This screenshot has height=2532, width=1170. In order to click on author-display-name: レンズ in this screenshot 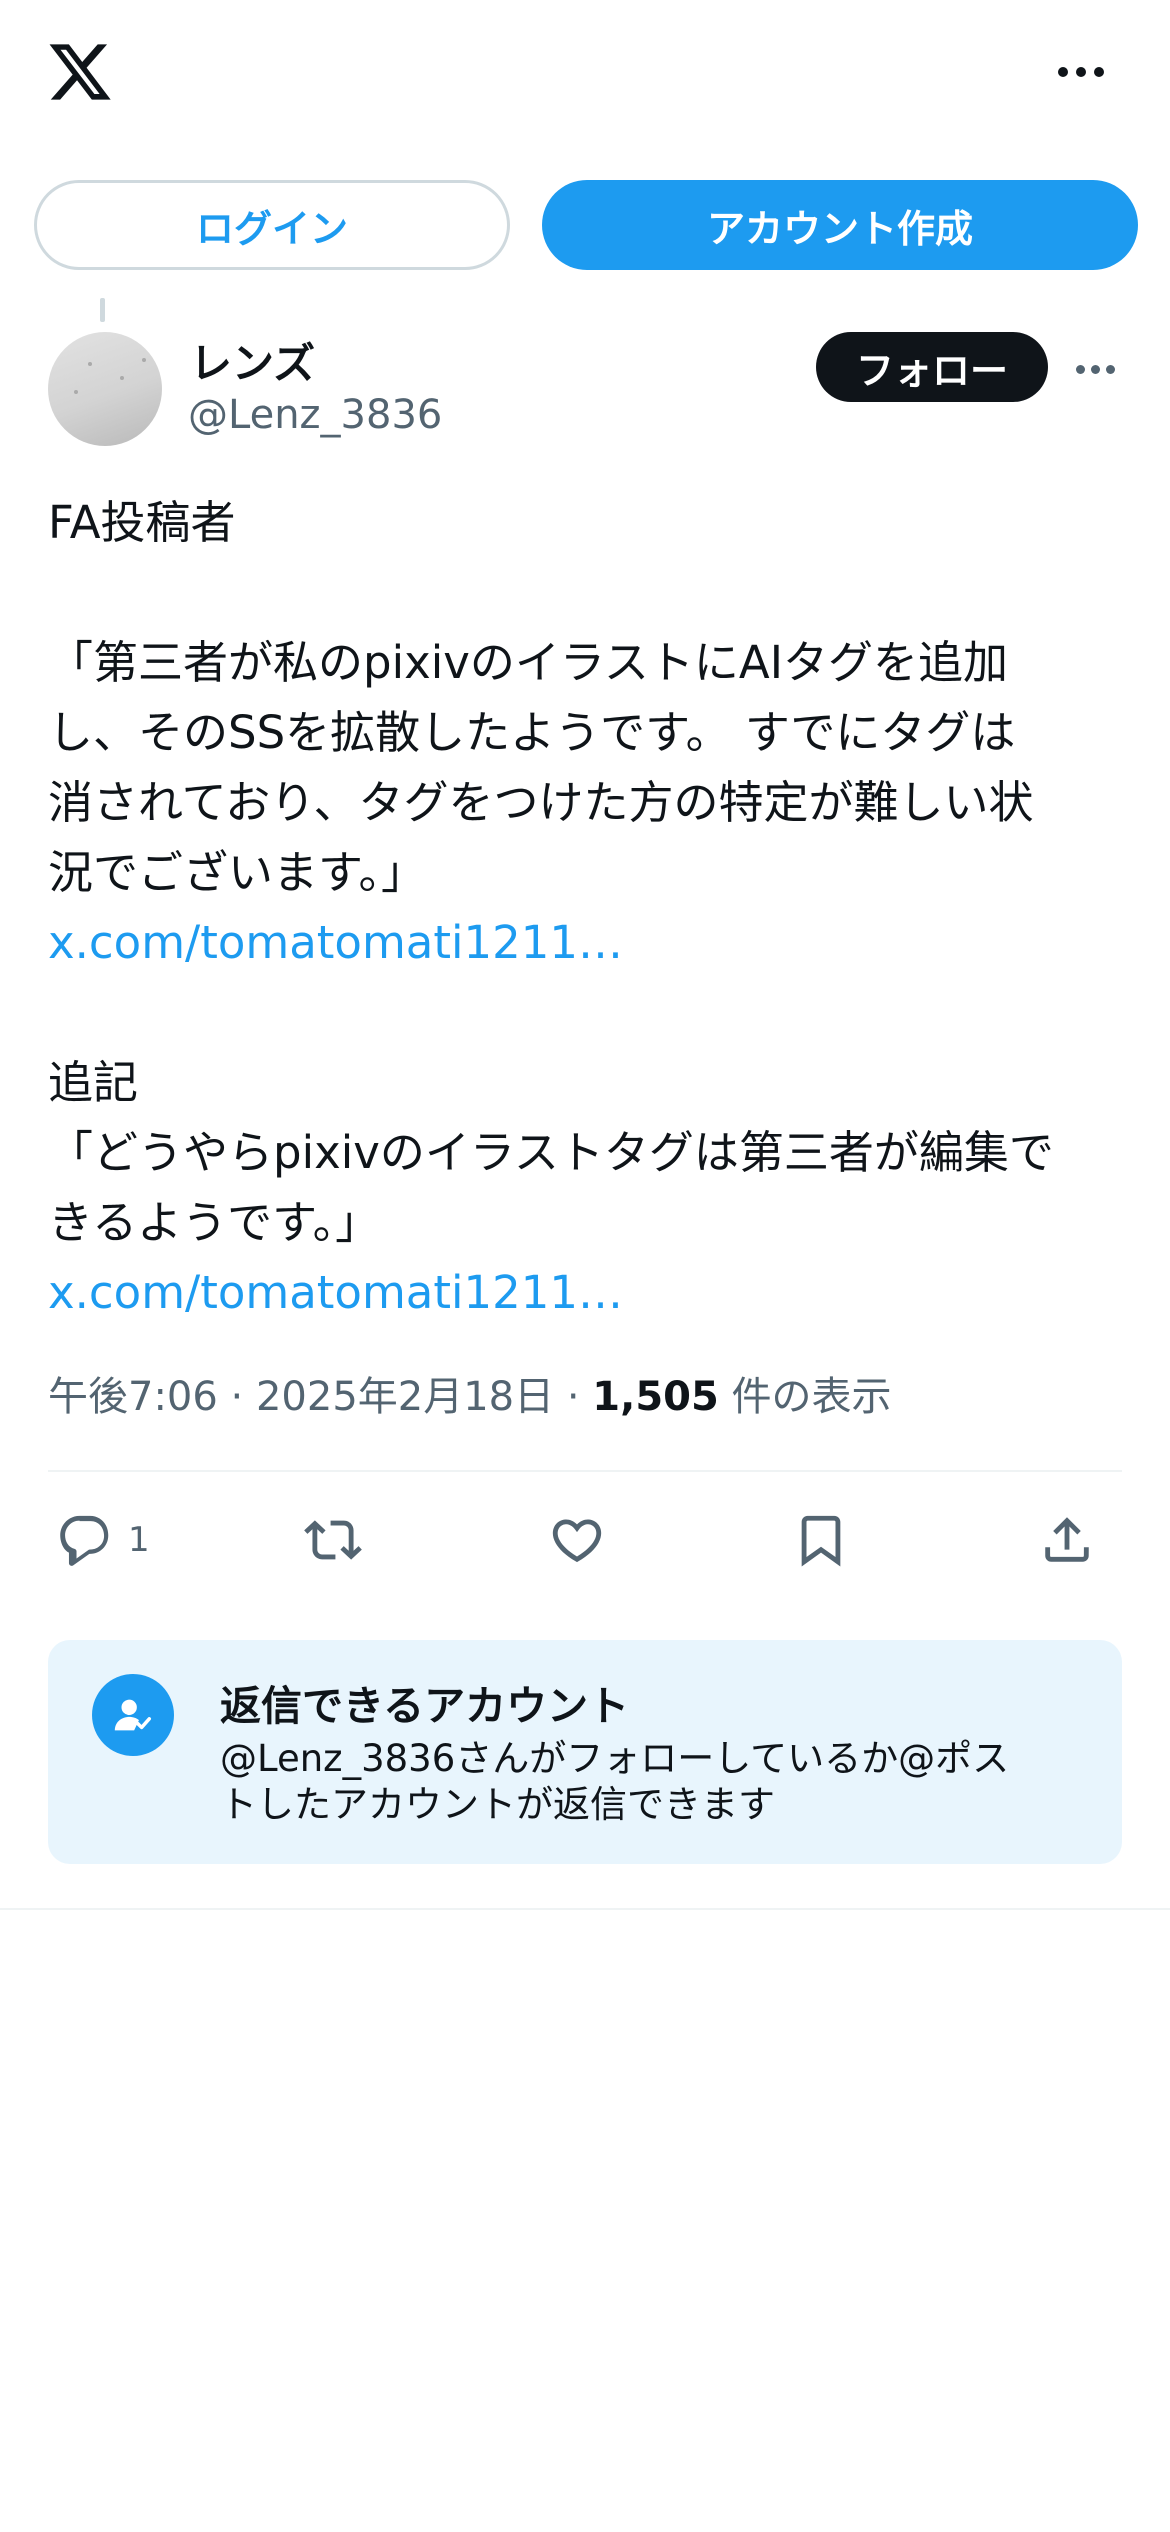, I will do `click(252, 360)`.